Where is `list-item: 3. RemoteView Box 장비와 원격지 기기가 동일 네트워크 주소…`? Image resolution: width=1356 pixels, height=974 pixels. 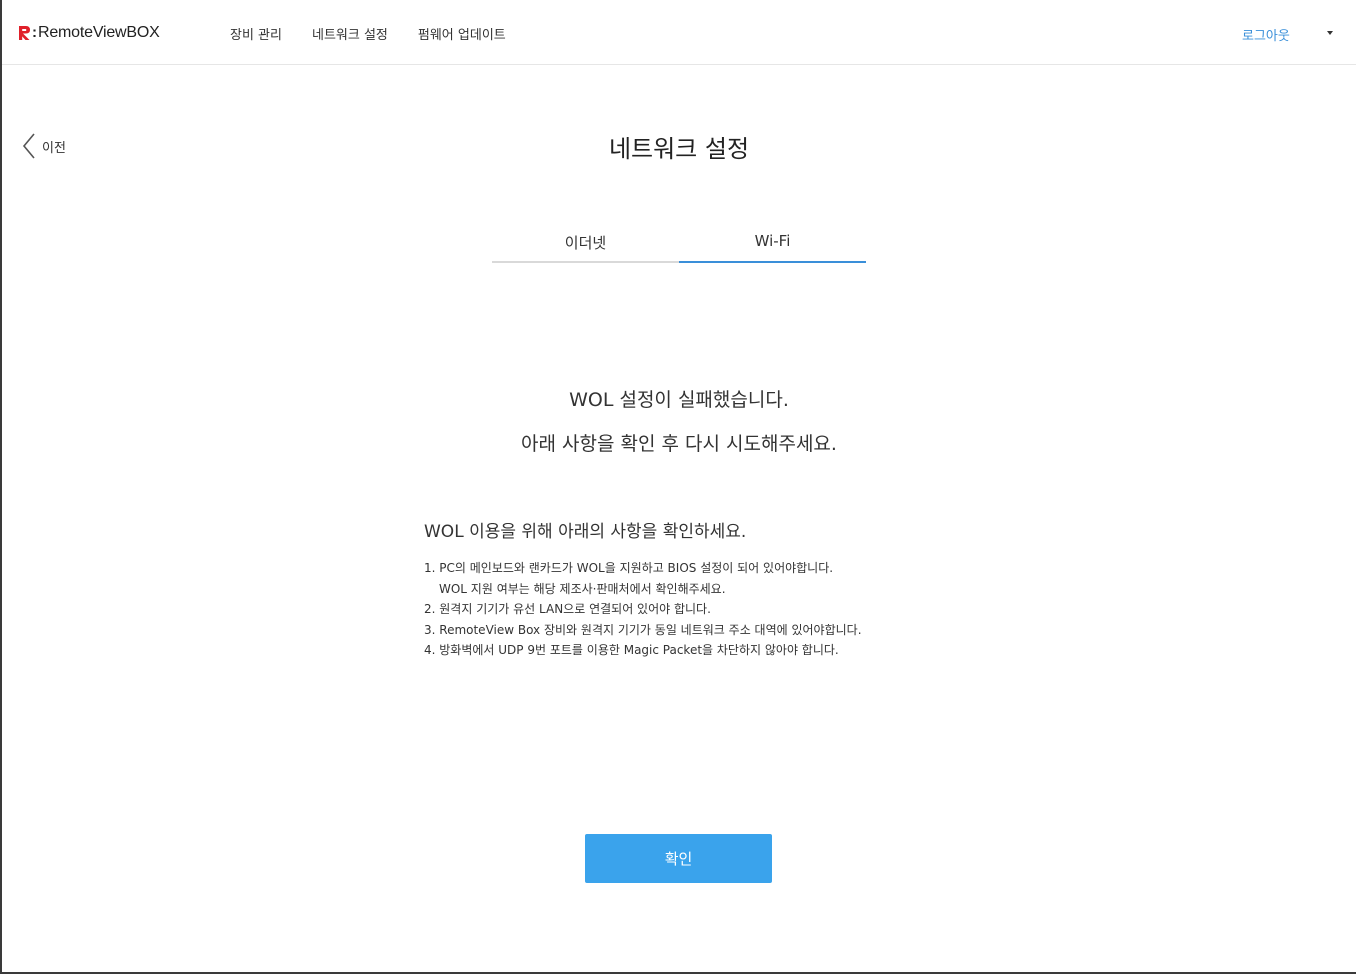
list-item: 3. RemoteView Box 장비와 원격지 기기가 동일 네트워크 주소… is located at coordinates (643, 629).